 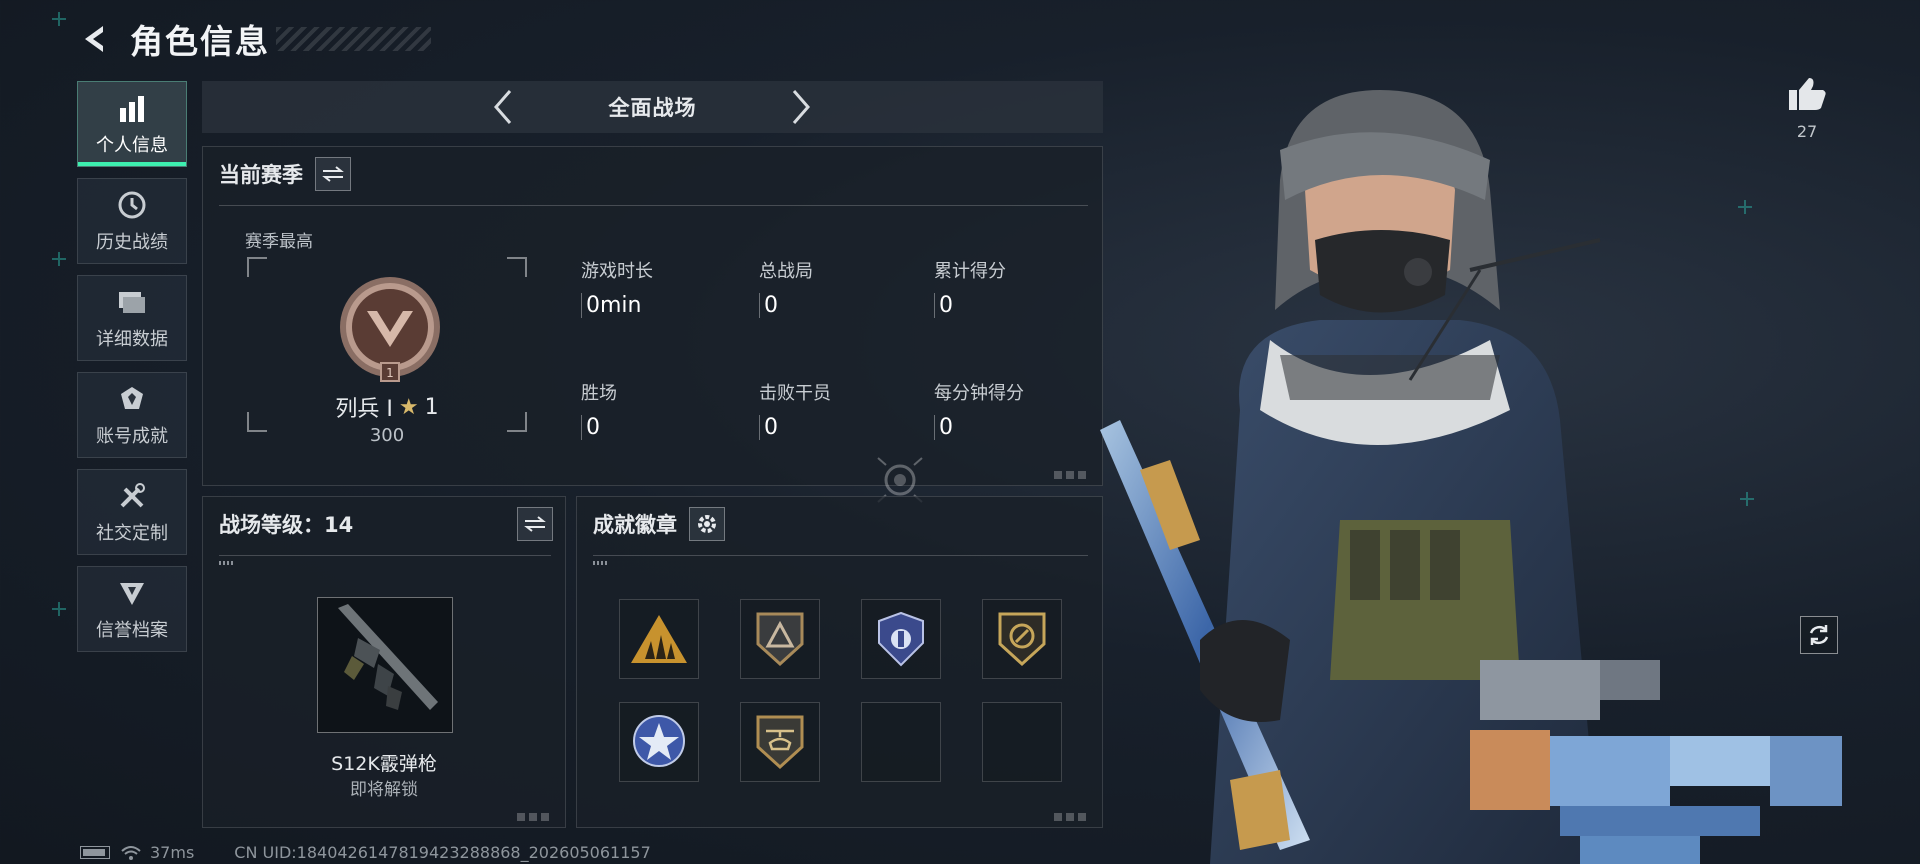 I want to click on like-button: 27, so click(x=1807, y=108).